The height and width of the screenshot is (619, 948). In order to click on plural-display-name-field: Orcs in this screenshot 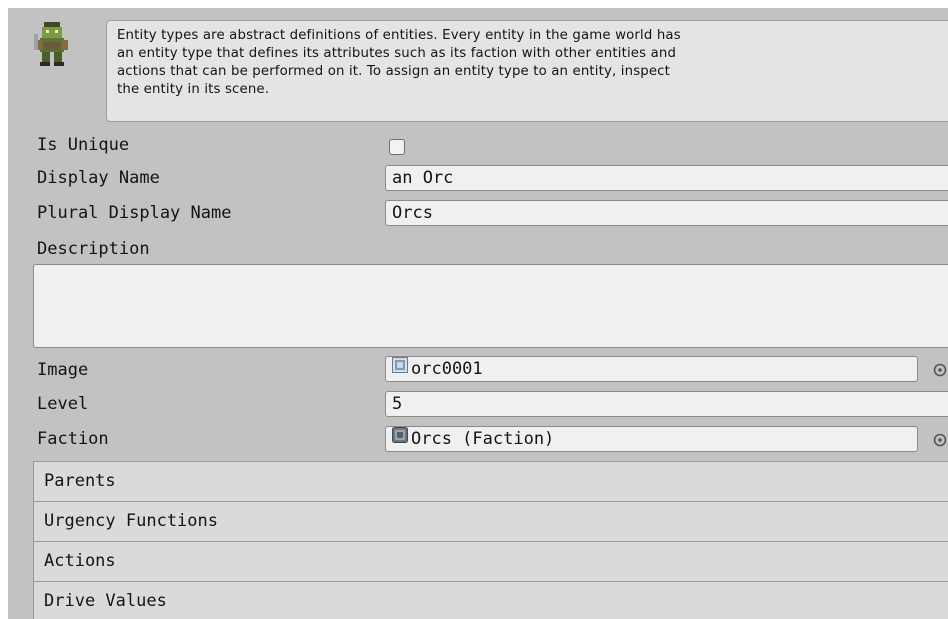, I will do `click(666, 213)`.